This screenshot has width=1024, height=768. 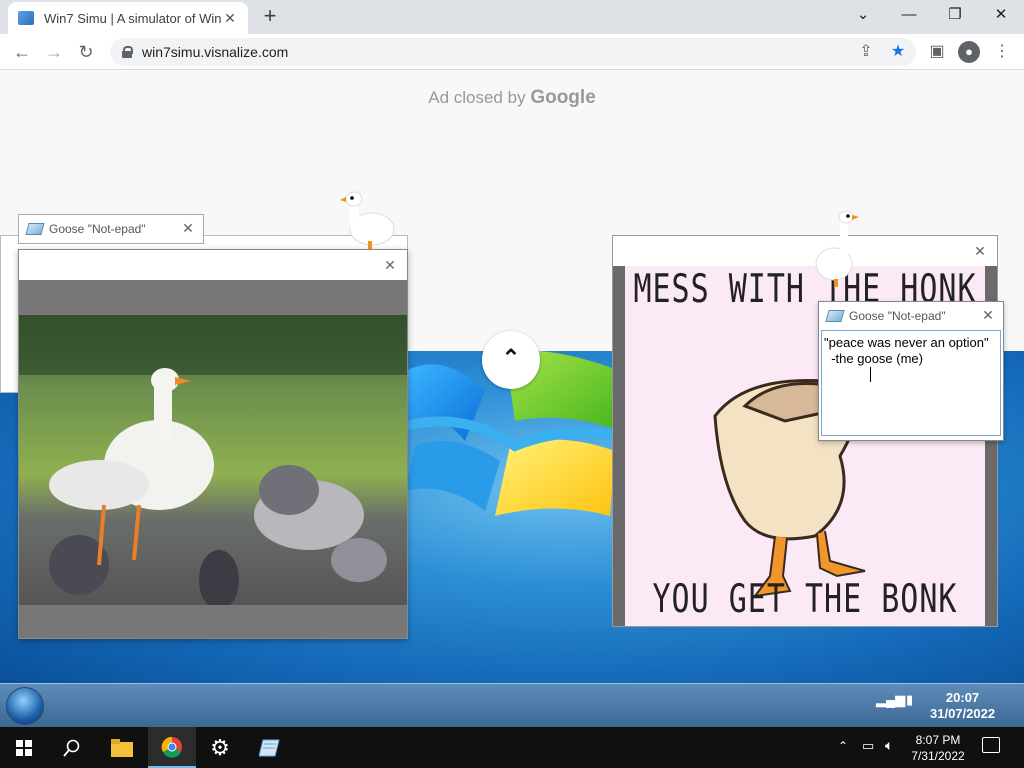 I want to click on back-icon: ←, so click(x=22, y=52).